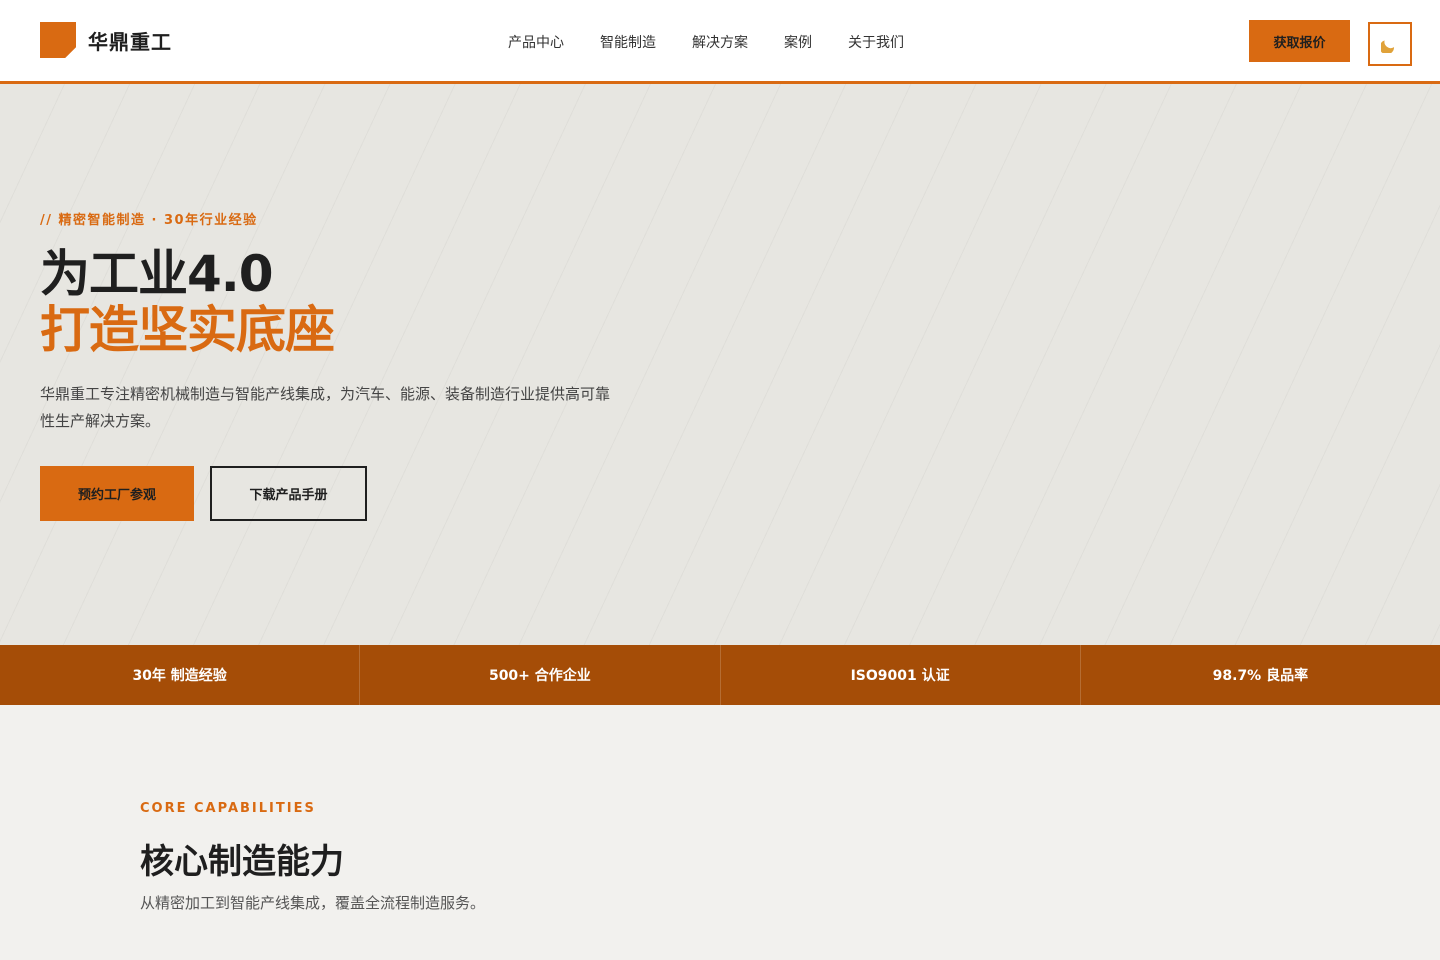 The height and width of the screenshot is (960, 1440). I want to click on nav-item-about: 关于我们, so click(876, 42).